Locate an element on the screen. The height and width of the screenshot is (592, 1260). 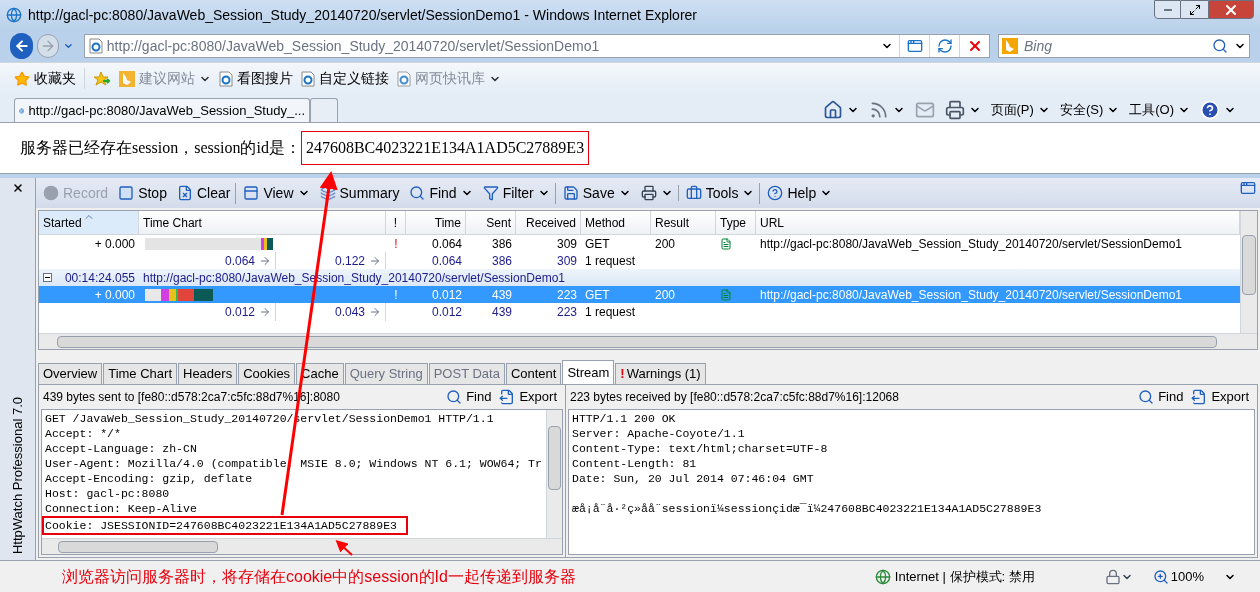
security-zone: Internet | 保护模式: 禁用 is located at coordinates (954, 576).